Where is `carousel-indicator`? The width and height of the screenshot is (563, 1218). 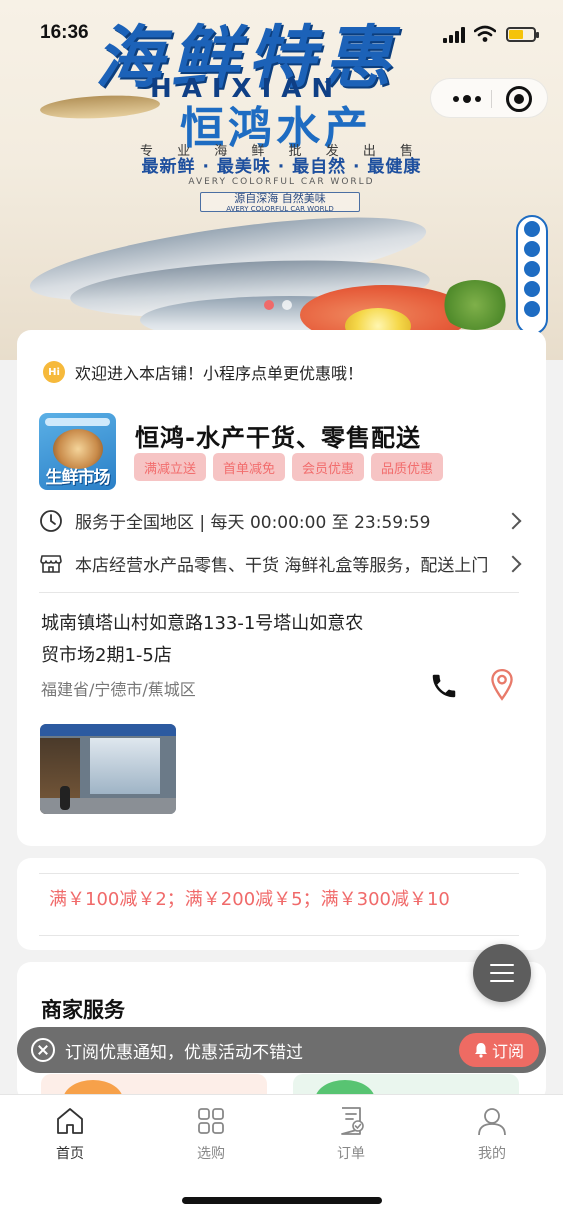
carousel-indicator is located at coordinates (278, 305).